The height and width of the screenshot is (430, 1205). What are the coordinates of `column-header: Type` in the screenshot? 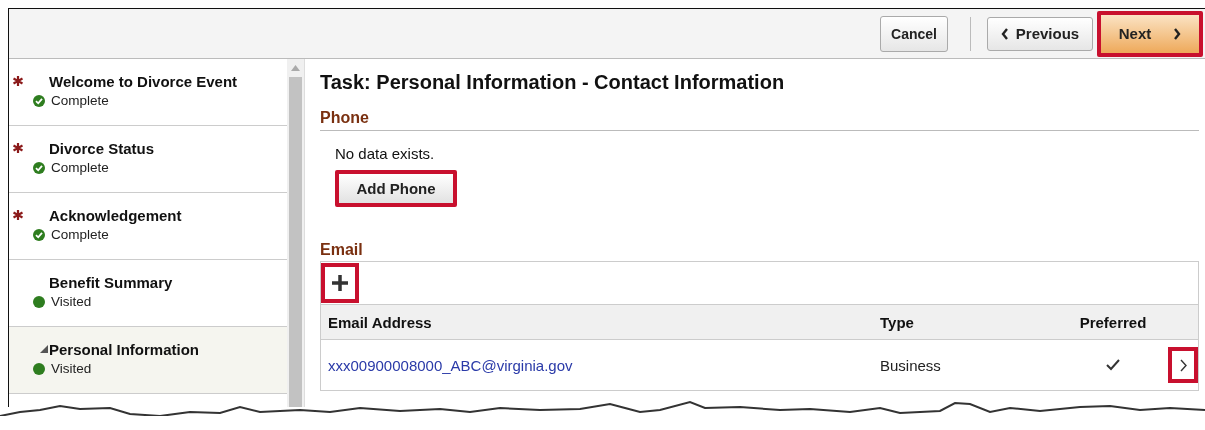 It's located at (897, 322).